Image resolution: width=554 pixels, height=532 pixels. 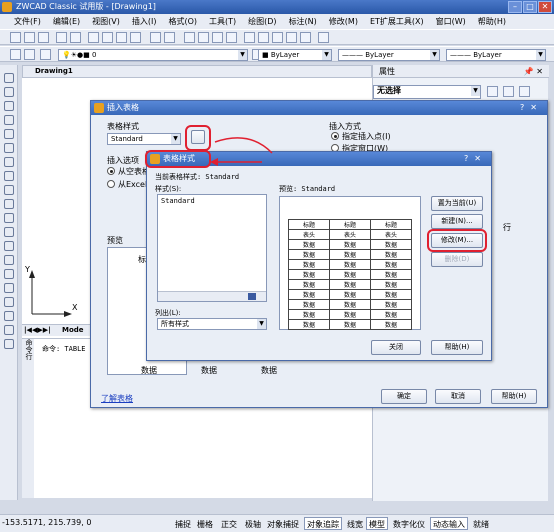 I want to click on ready-status: 就绪, so click(x=481, y=524).